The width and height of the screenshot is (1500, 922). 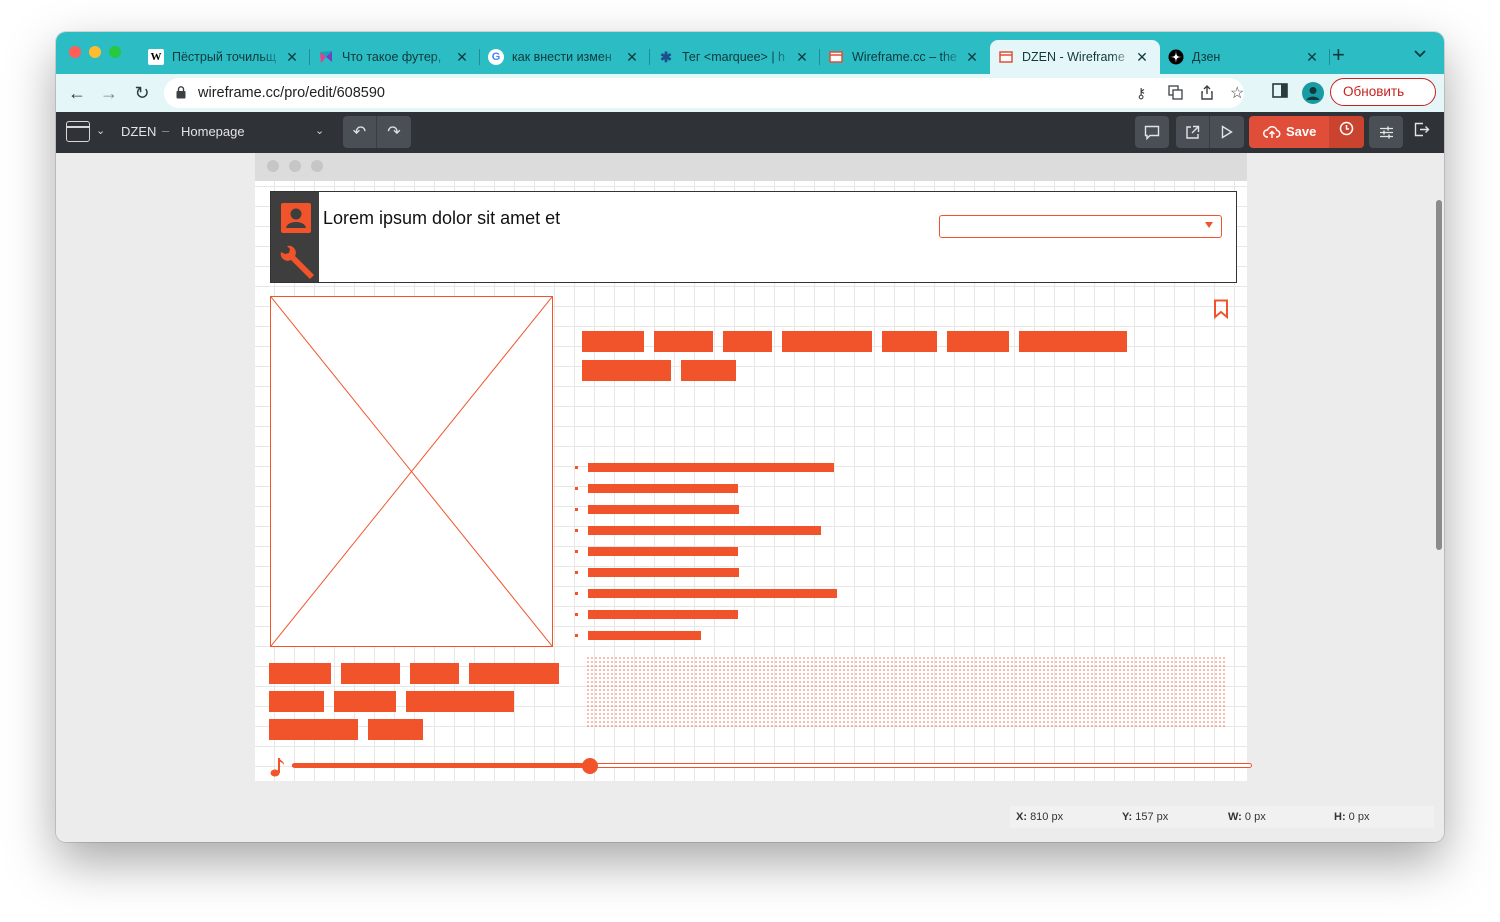 I want to click on back-arrow-icon: ←, so click(x=77, y=93).